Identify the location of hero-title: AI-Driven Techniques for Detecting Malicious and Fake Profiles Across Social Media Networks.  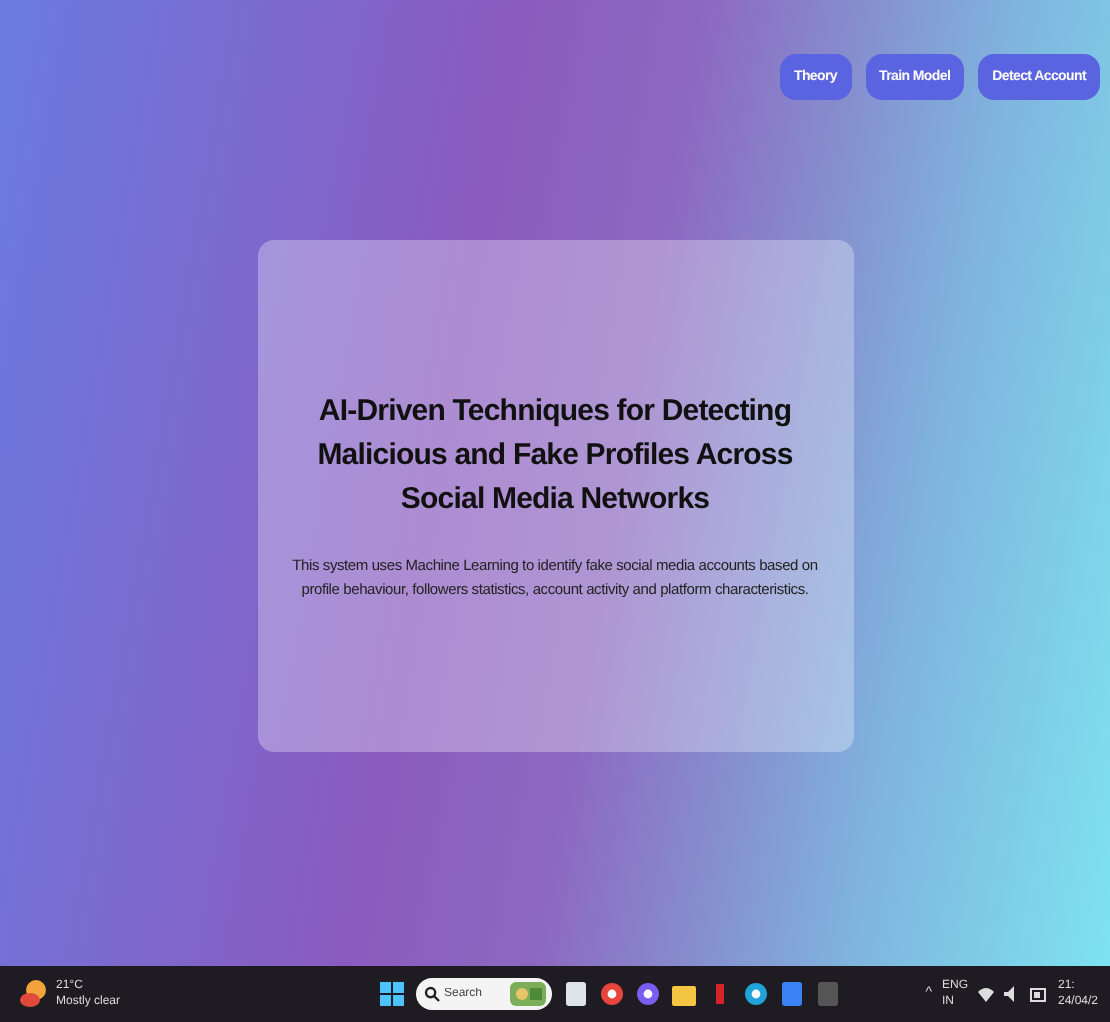
(555, 456).